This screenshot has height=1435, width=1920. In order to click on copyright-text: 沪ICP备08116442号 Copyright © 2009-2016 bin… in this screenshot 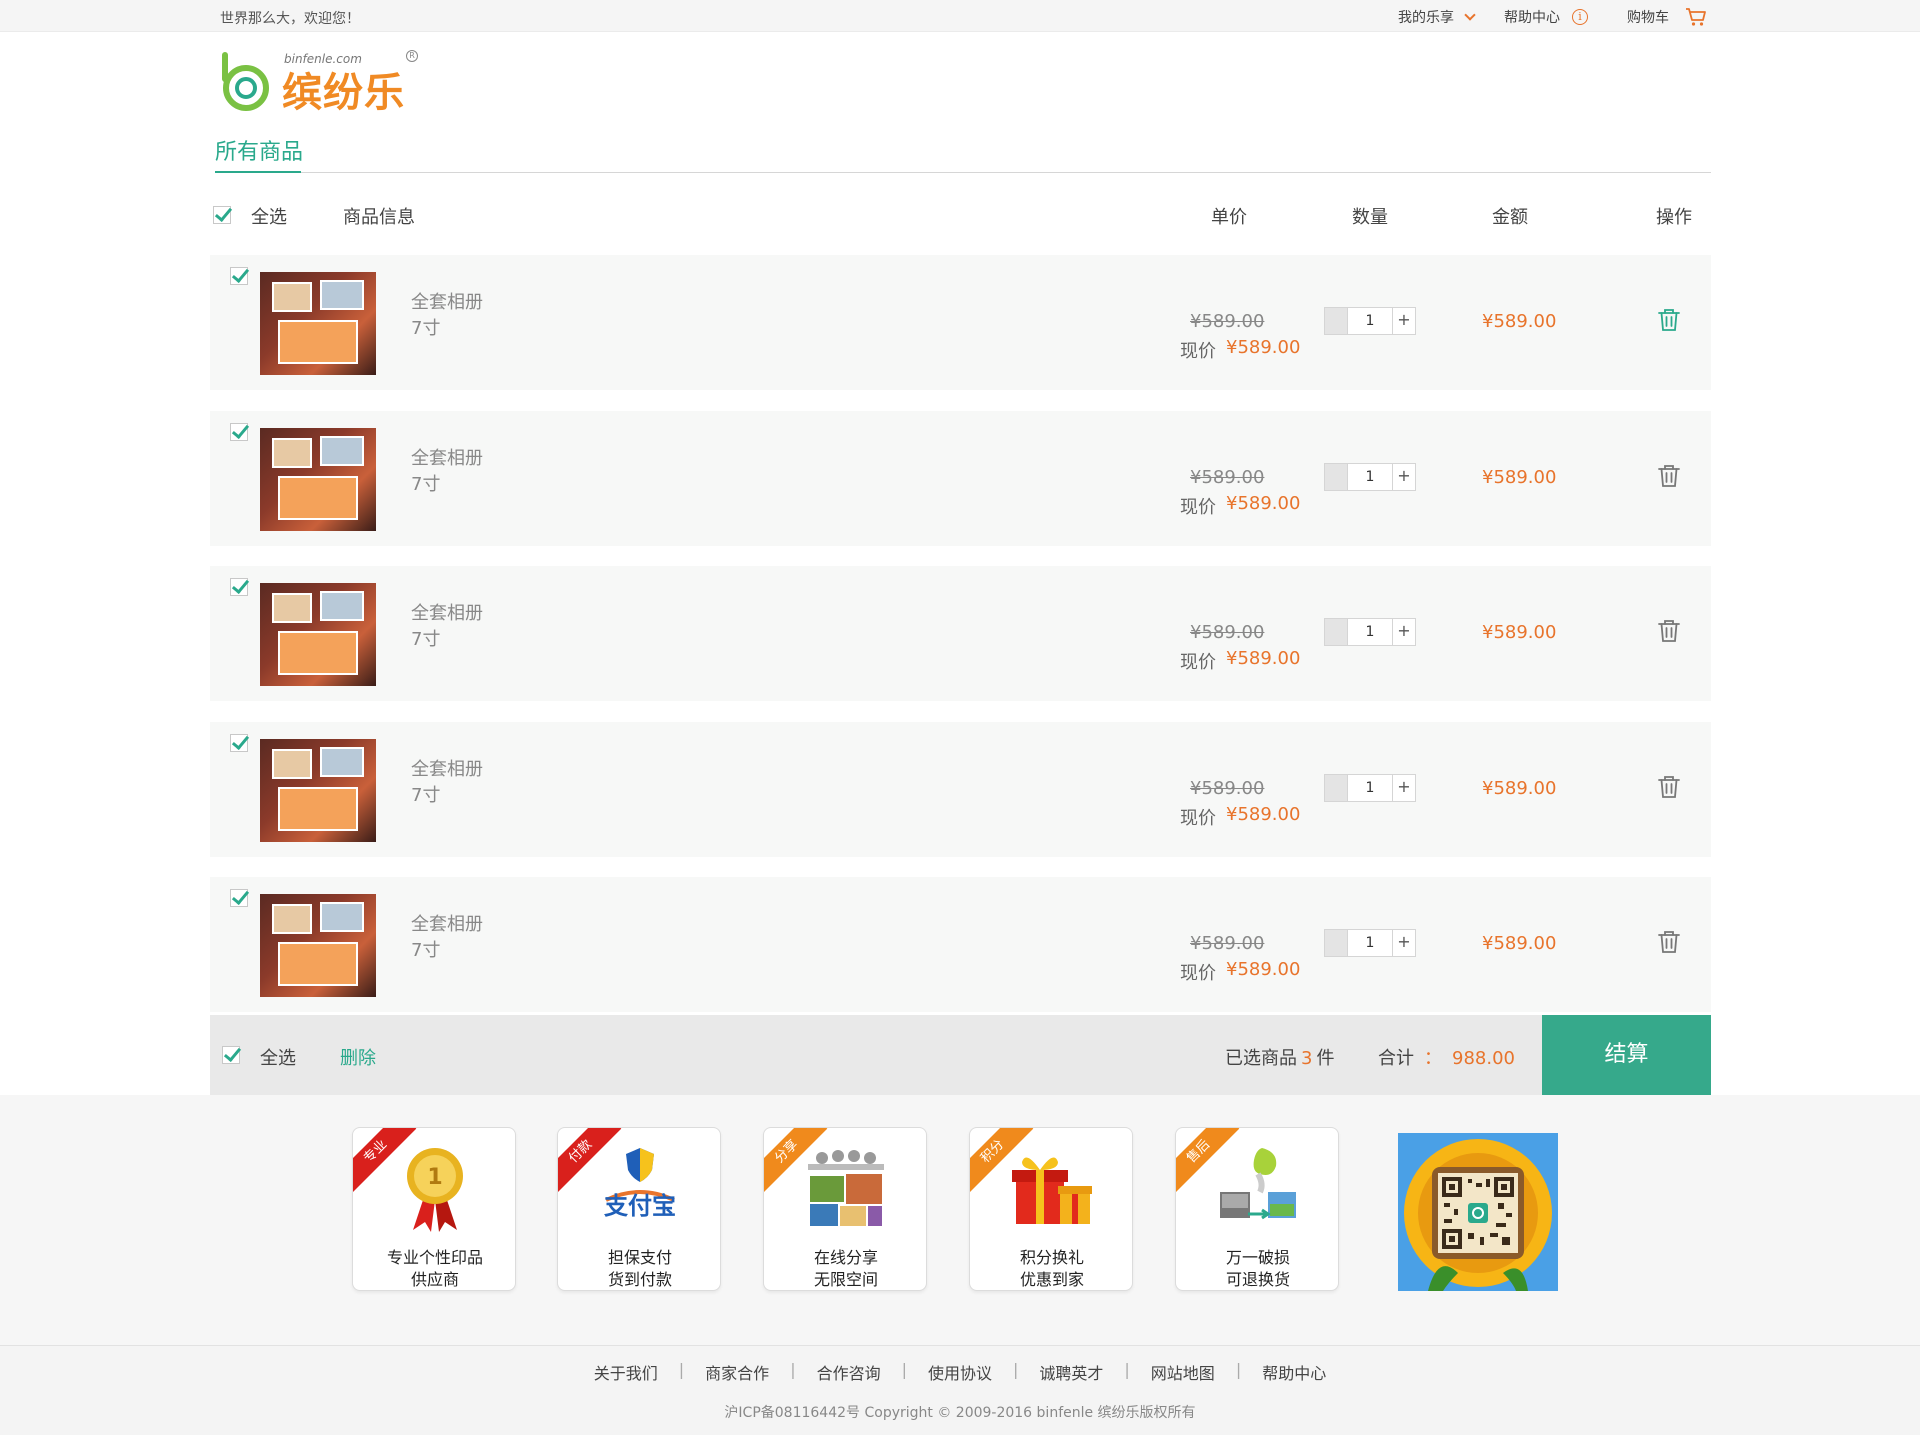, I will do `click(960, 1413)`.